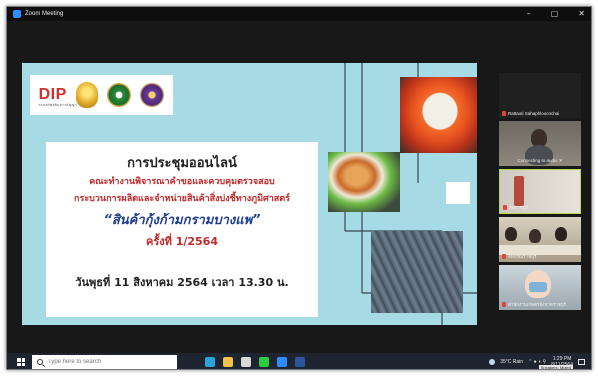  I want to click on participant-name: Rattaoti Sahaphloocnchai, so click(530, 113).